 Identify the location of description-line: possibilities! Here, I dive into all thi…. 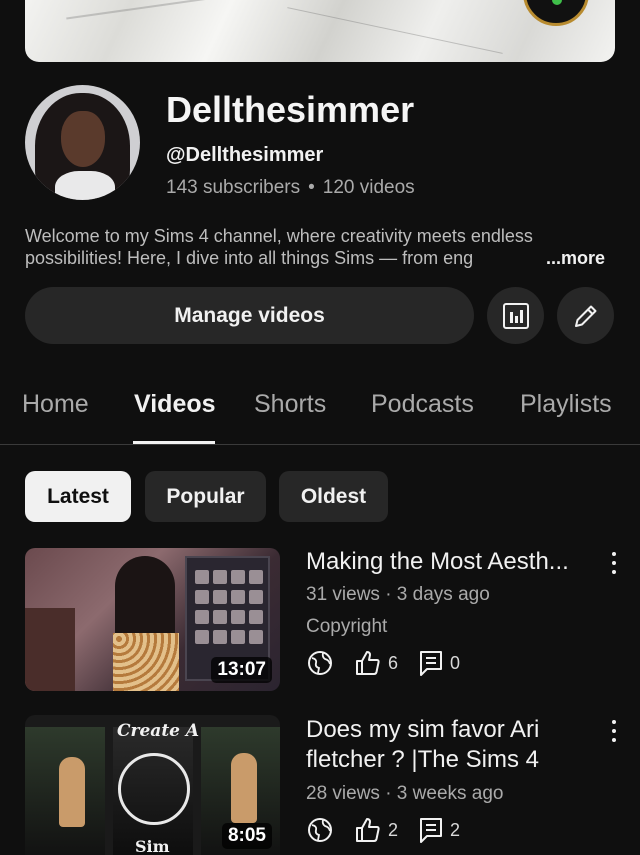
(320, 258).